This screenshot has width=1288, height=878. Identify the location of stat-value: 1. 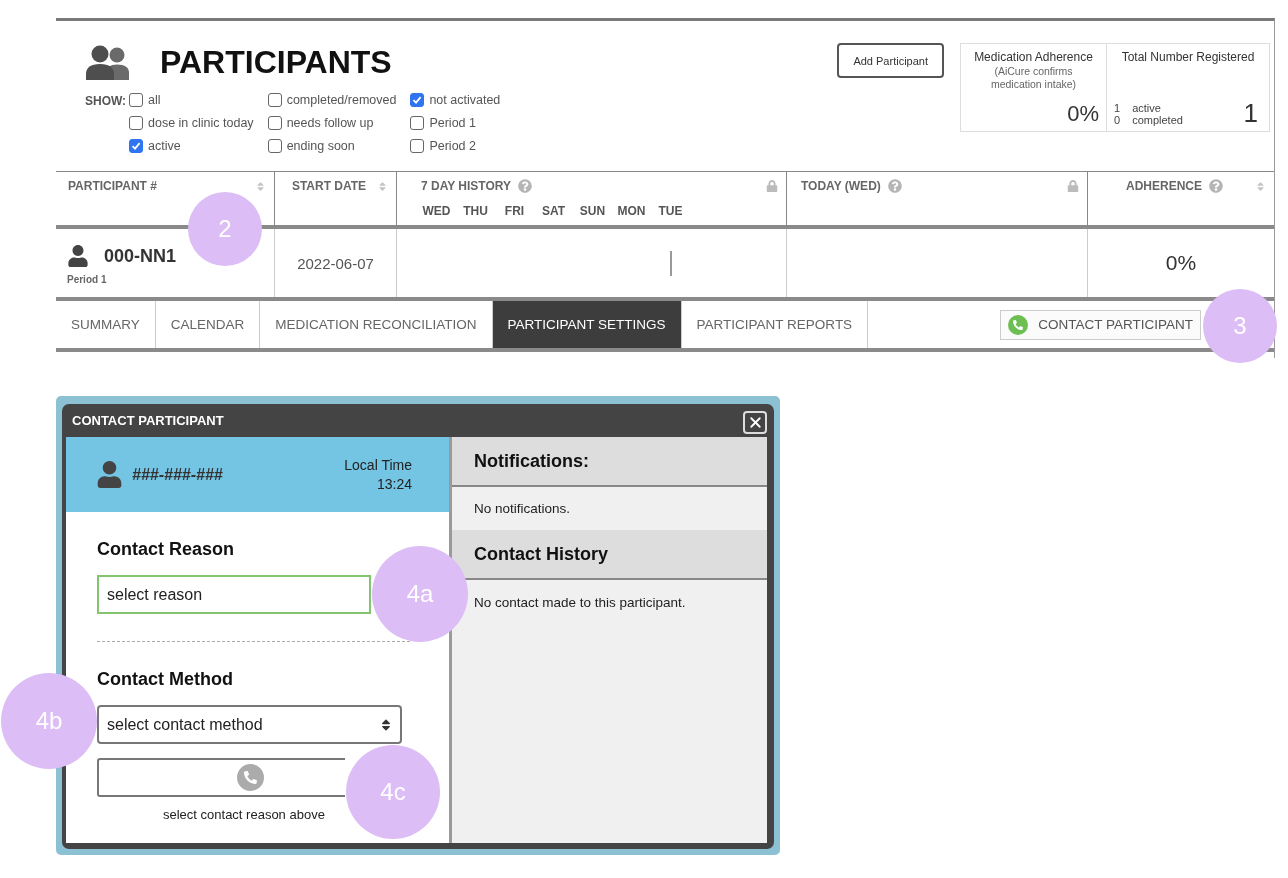
(1251, 113).